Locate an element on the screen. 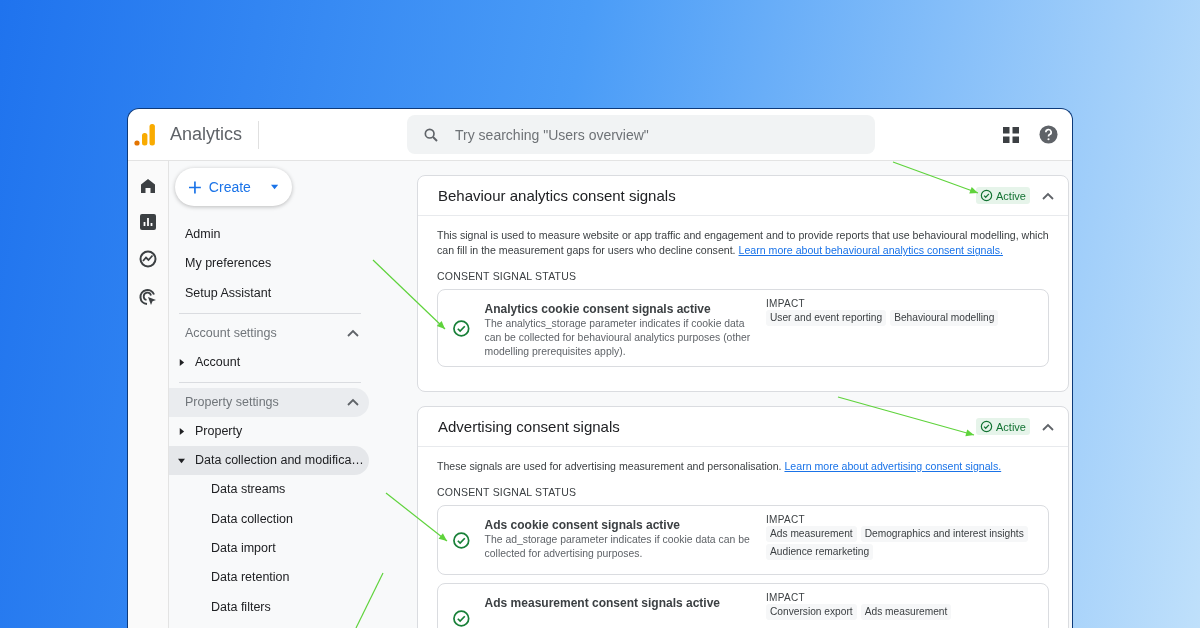 The width and height of the screenshot is (1200, 628). sidebar-item: Property is located at coordinates (269, 431).